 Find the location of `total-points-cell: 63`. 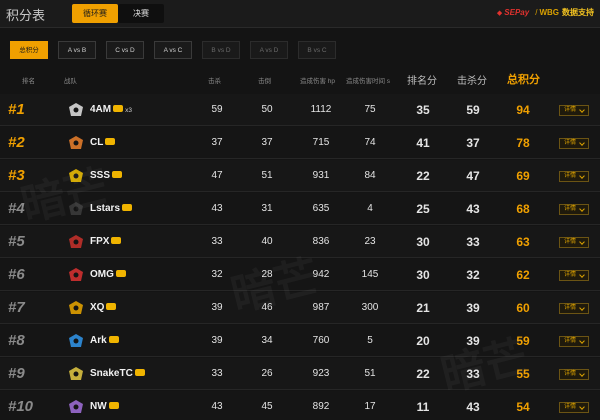

total-points-cell: 63 is located at coordinates (523, 242).